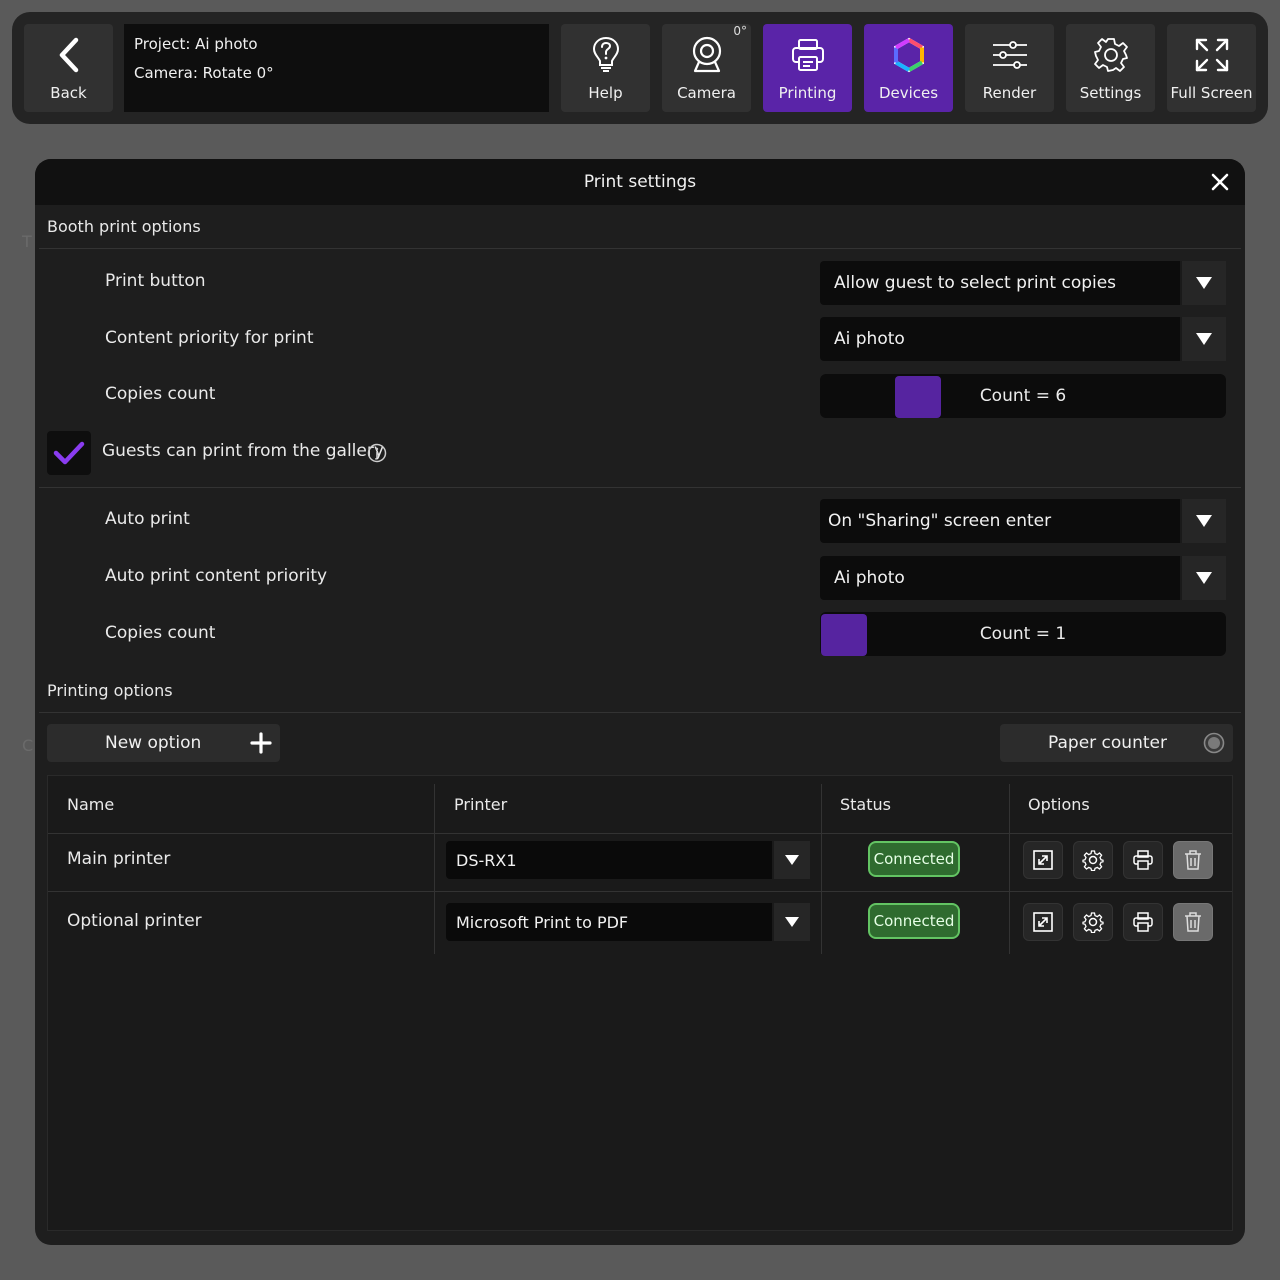 This screenshot has height=1280, width=1280. Describe the element at coordinates (542, 922) in the screenshot. I see `printer-select-value: Microsoft Print to PDF` at that location.